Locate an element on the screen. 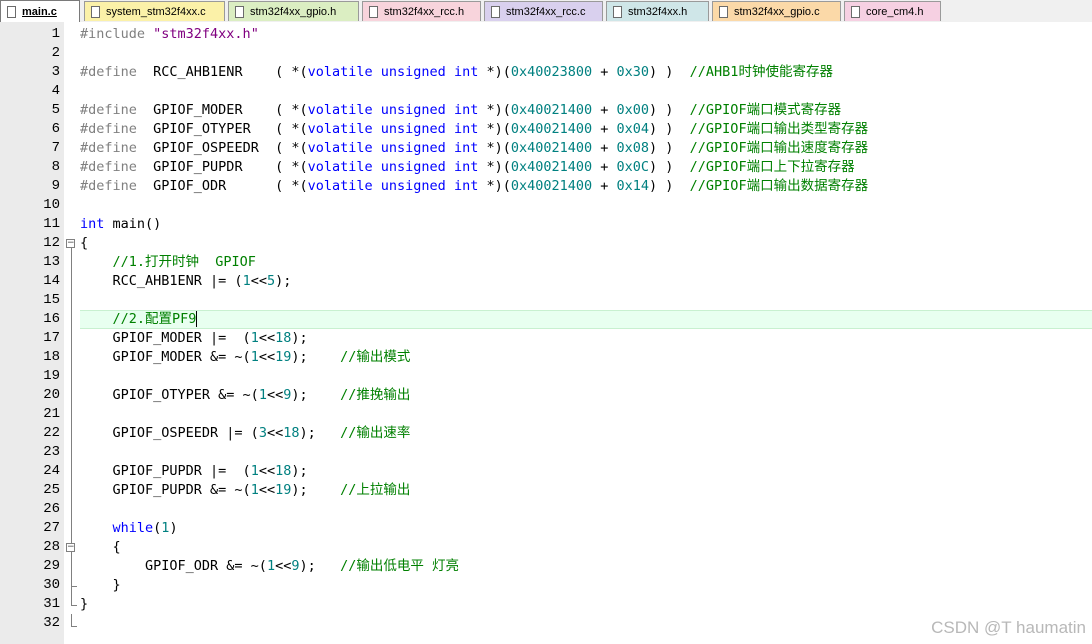 The image size is (1092, 644). code-line: 13 //1.打开时钟 GPIOF is located at coordinates (546, 262).